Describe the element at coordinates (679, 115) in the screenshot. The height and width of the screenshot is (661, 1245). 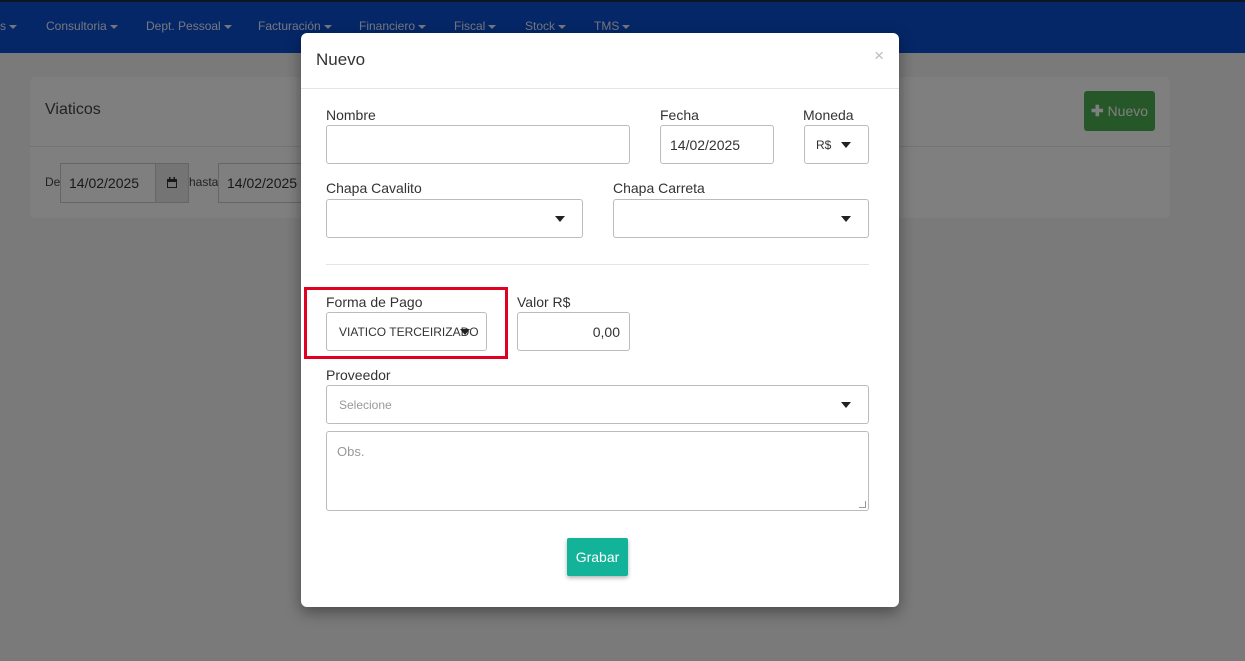
I see `fecha-label: Fecha` at that location.